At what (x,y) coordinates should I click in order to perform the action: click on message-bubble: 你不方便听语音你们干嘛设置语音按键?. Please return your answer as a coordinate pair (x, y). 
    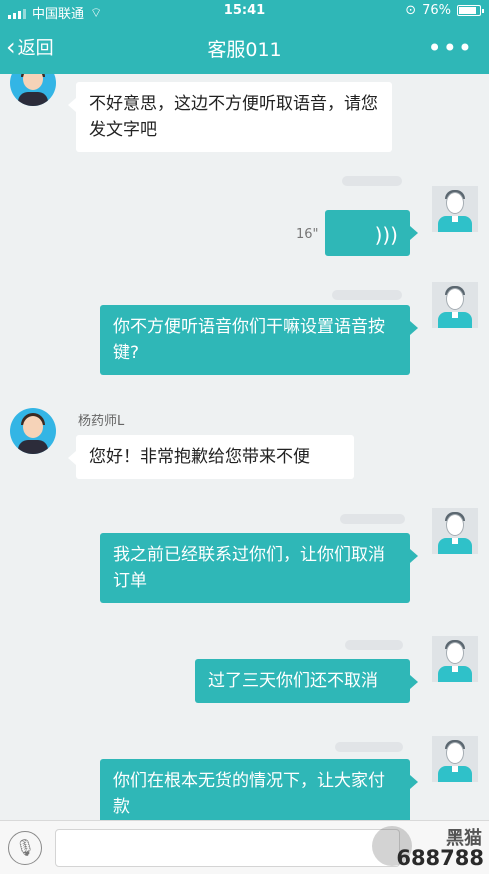
    Looking at the image, I should click on (259, 340).